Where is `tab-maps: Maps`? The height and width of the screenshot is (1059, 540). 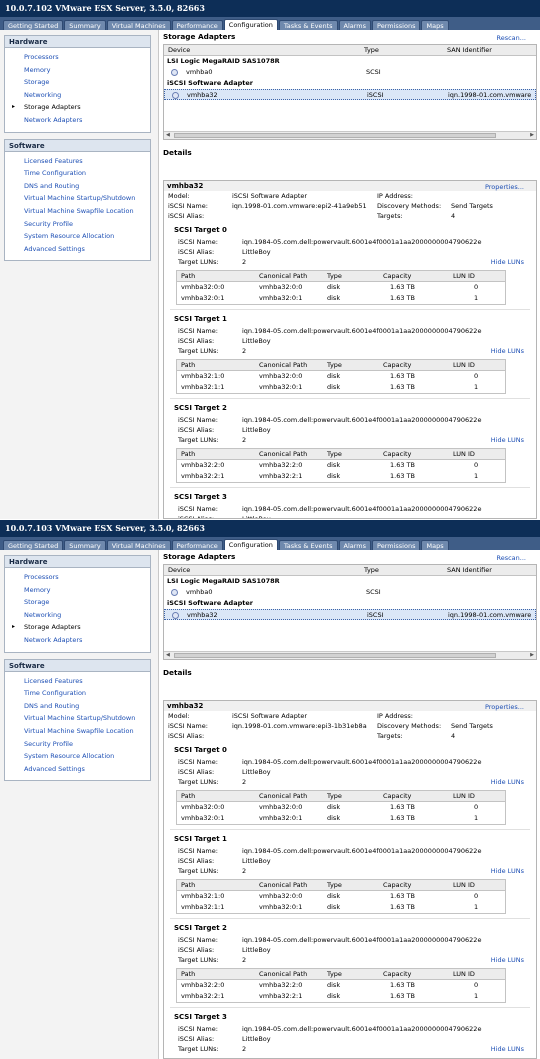 tab-maps: Maps is located at coordinates (435, 545).